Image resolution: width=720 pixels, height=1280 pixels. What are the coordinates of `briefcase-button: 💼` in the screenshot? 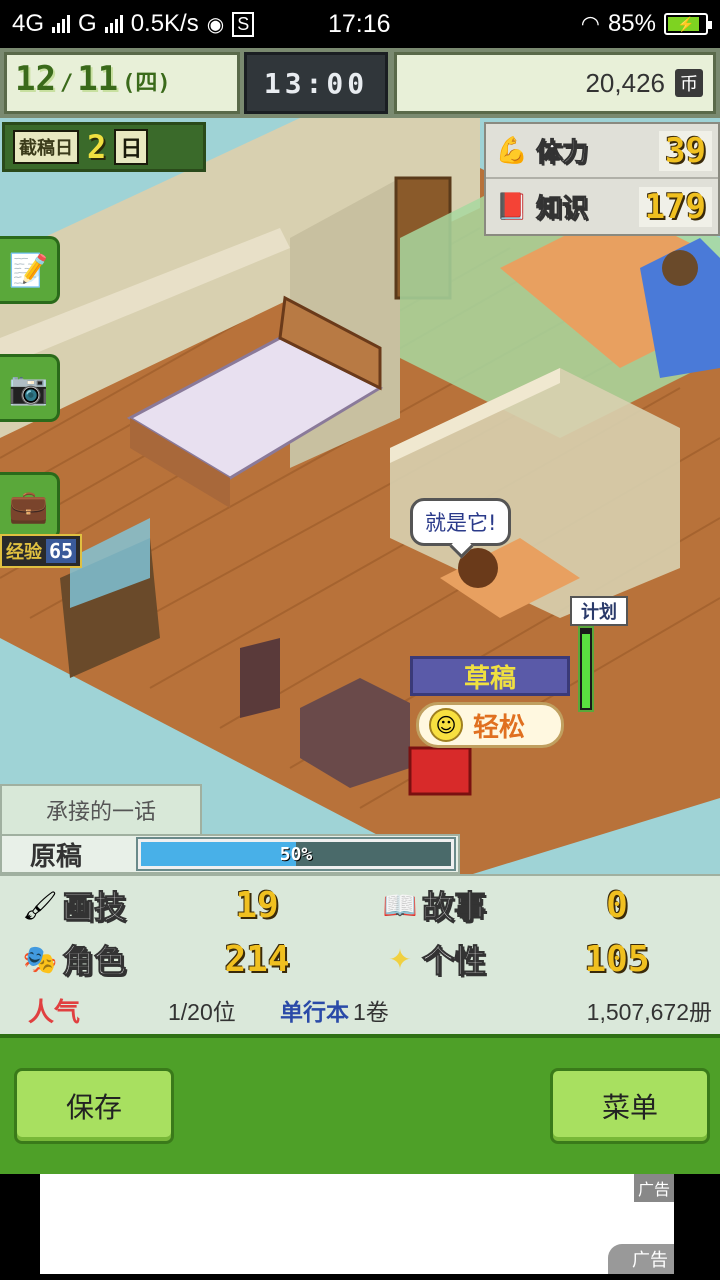 It's located at (30, 506).